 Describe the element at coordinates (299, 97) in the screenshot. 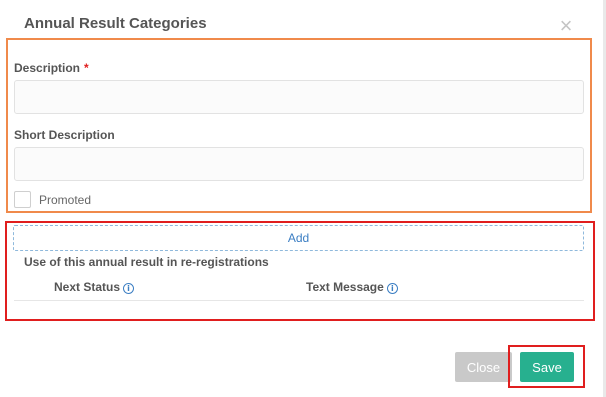

I see `description-input` at that location.